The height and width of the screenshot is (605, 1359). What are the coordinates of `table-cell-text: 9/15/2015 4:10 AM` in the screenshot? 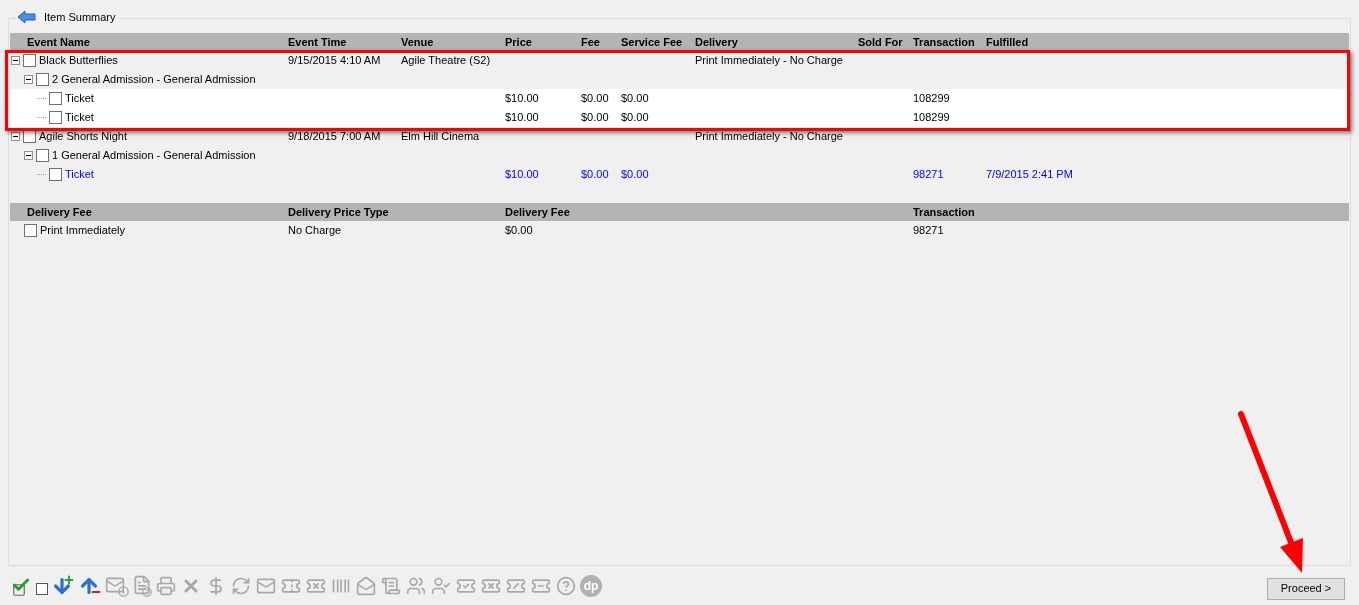 It's located at (334, 61).